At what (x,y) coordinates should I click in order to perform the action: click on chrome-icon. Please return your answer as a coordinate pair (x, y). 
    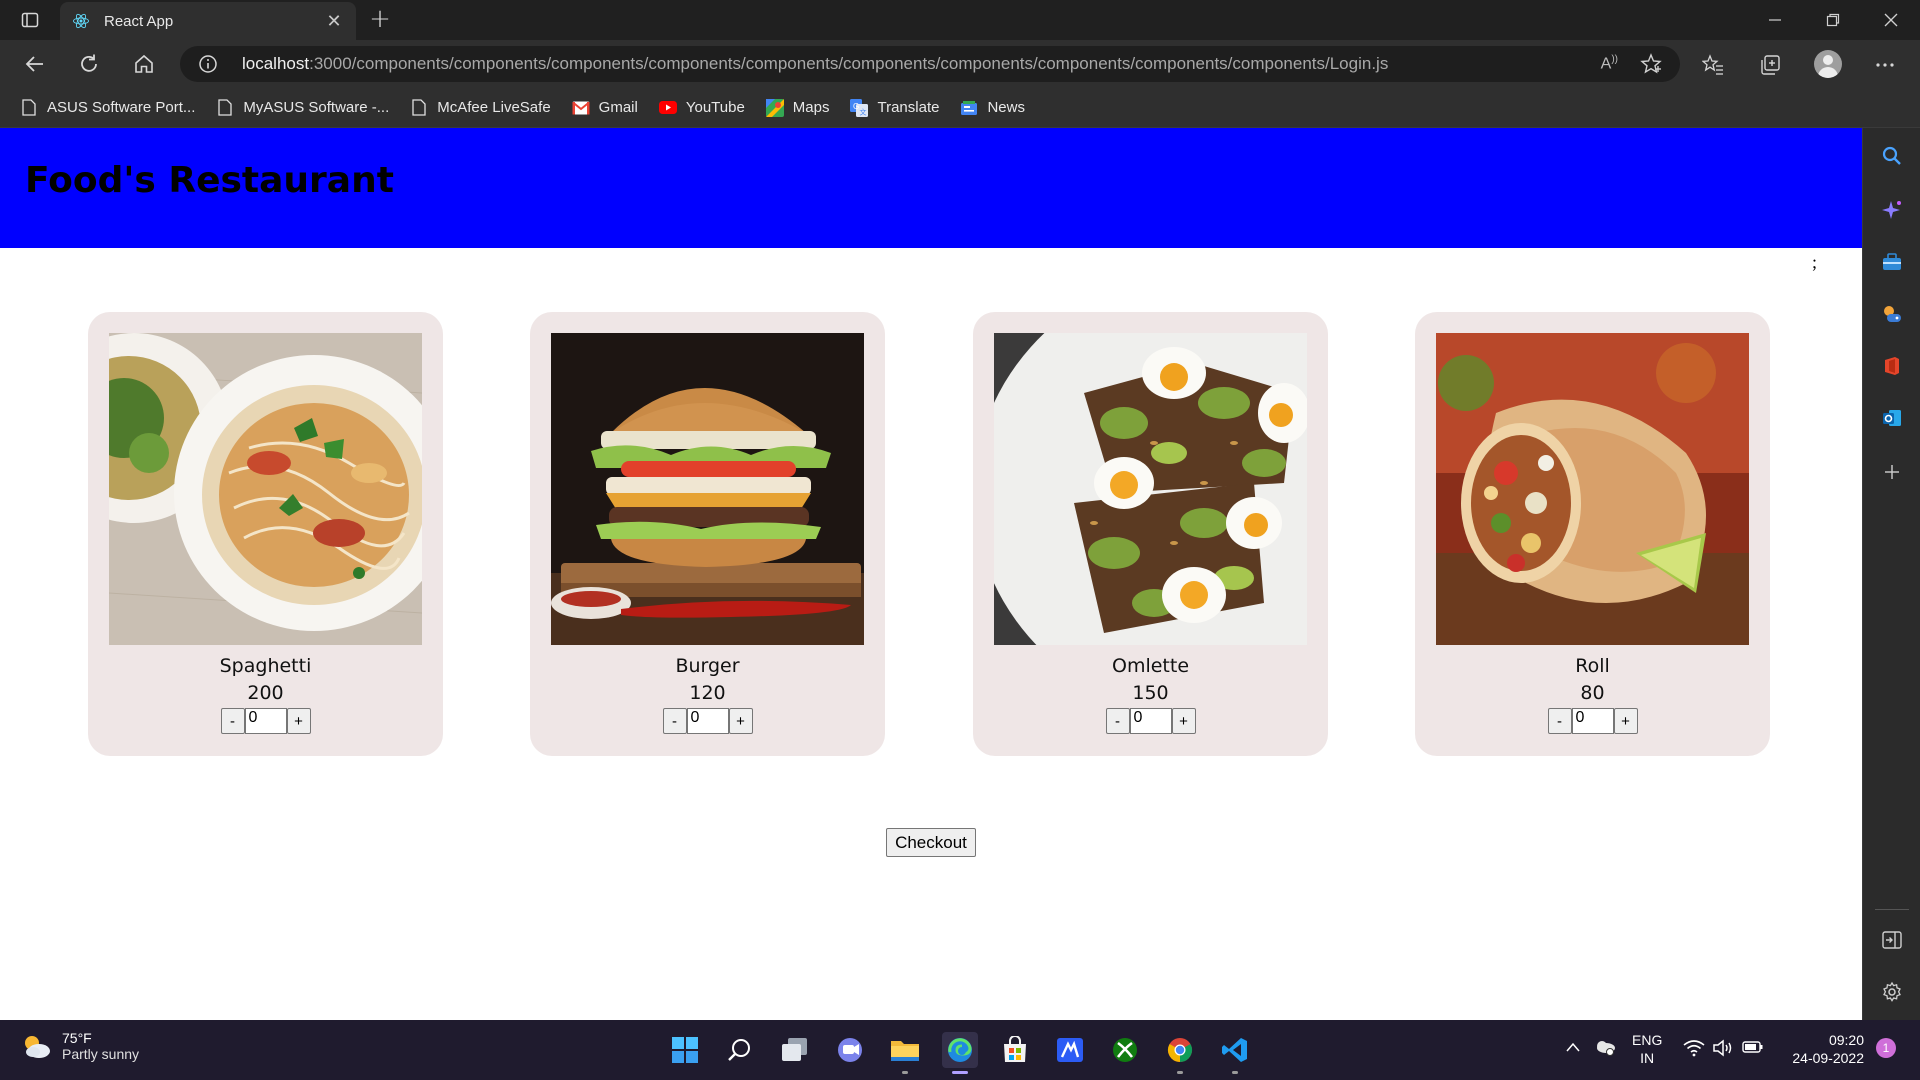
    Looking at the image, I should click on (1180, 1053).